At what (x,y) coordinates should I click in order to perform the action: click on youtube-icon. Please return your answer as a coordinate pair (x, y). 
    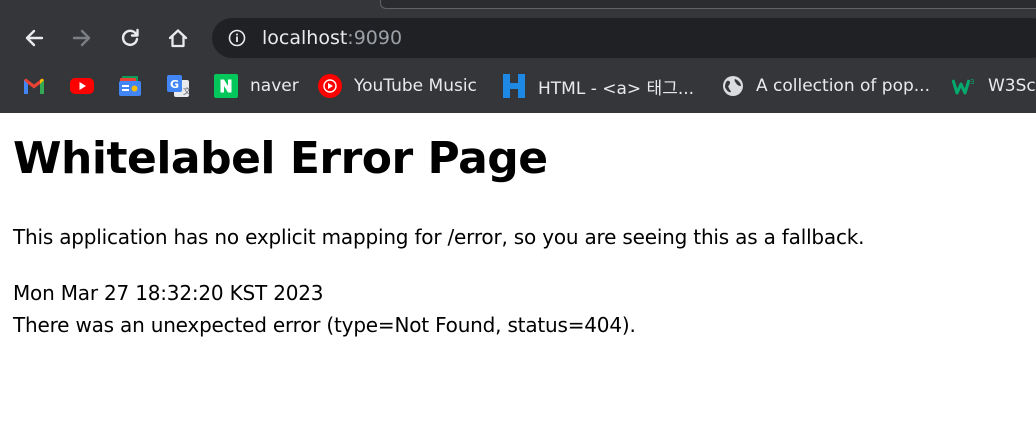
    Looking at the image, I should click on (82, 86).